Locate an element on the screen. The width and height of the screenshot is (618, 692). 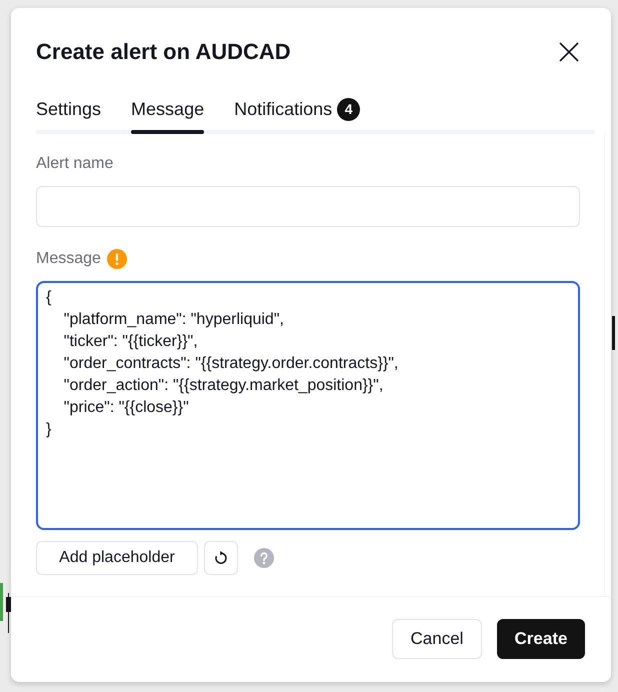
field-label: Message is located at coordinates (68, 259).